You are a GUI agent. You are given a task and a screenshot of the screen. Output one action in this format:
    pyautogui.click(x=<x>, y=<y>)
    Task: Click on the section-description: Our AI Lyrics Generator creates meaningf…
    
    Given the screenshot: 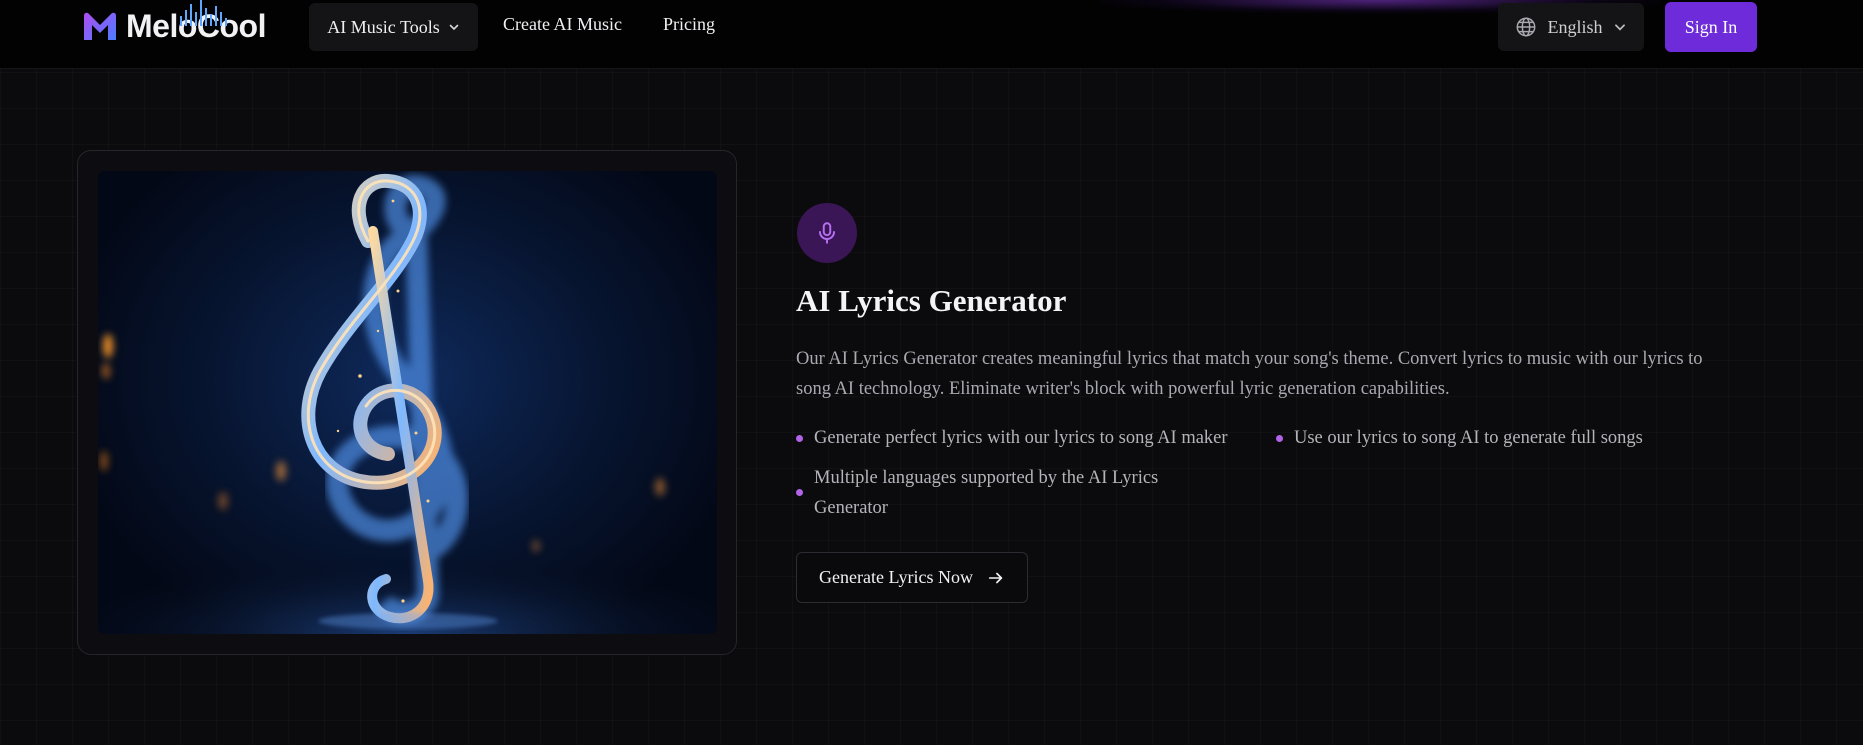 What is the action you would take?
    pyautogui.click(x=1249, y=374)
    